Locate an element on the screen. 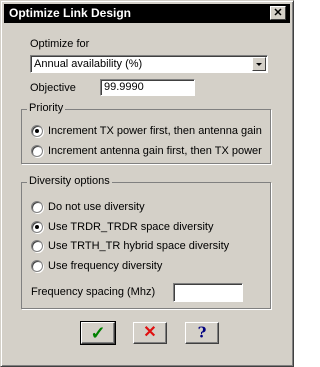  diversity-option-hybrid: Use TRTH_TR hybrid space diversity is located at coordinates (138, 246).